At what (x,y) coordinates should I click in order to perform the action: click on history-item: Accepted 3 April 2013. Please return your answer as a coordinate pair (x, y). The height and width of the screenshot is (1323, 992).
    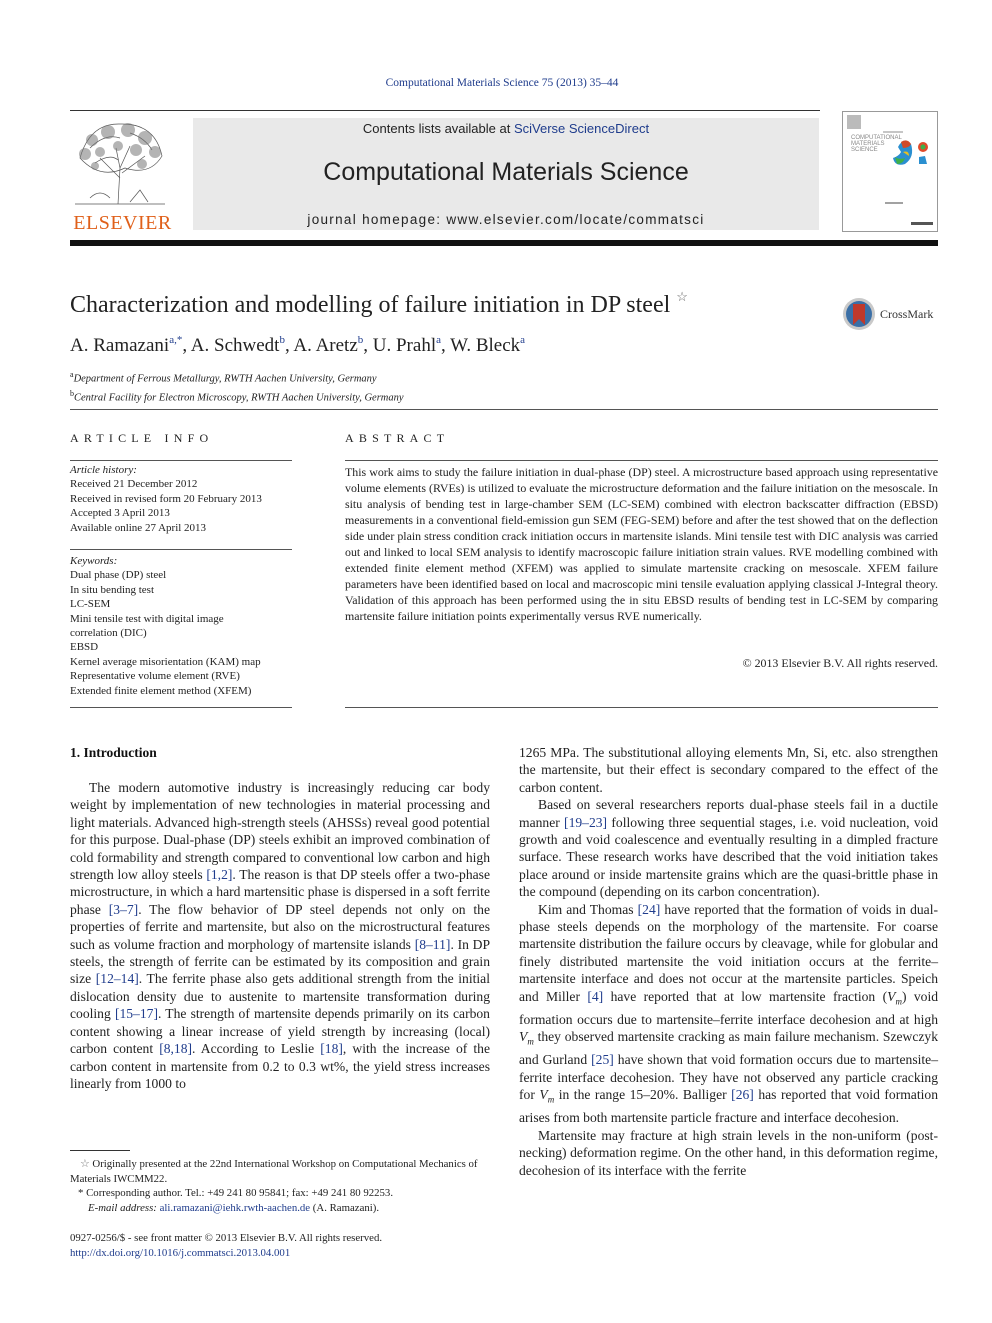
    Looking at the image, I should click on (120, 513).